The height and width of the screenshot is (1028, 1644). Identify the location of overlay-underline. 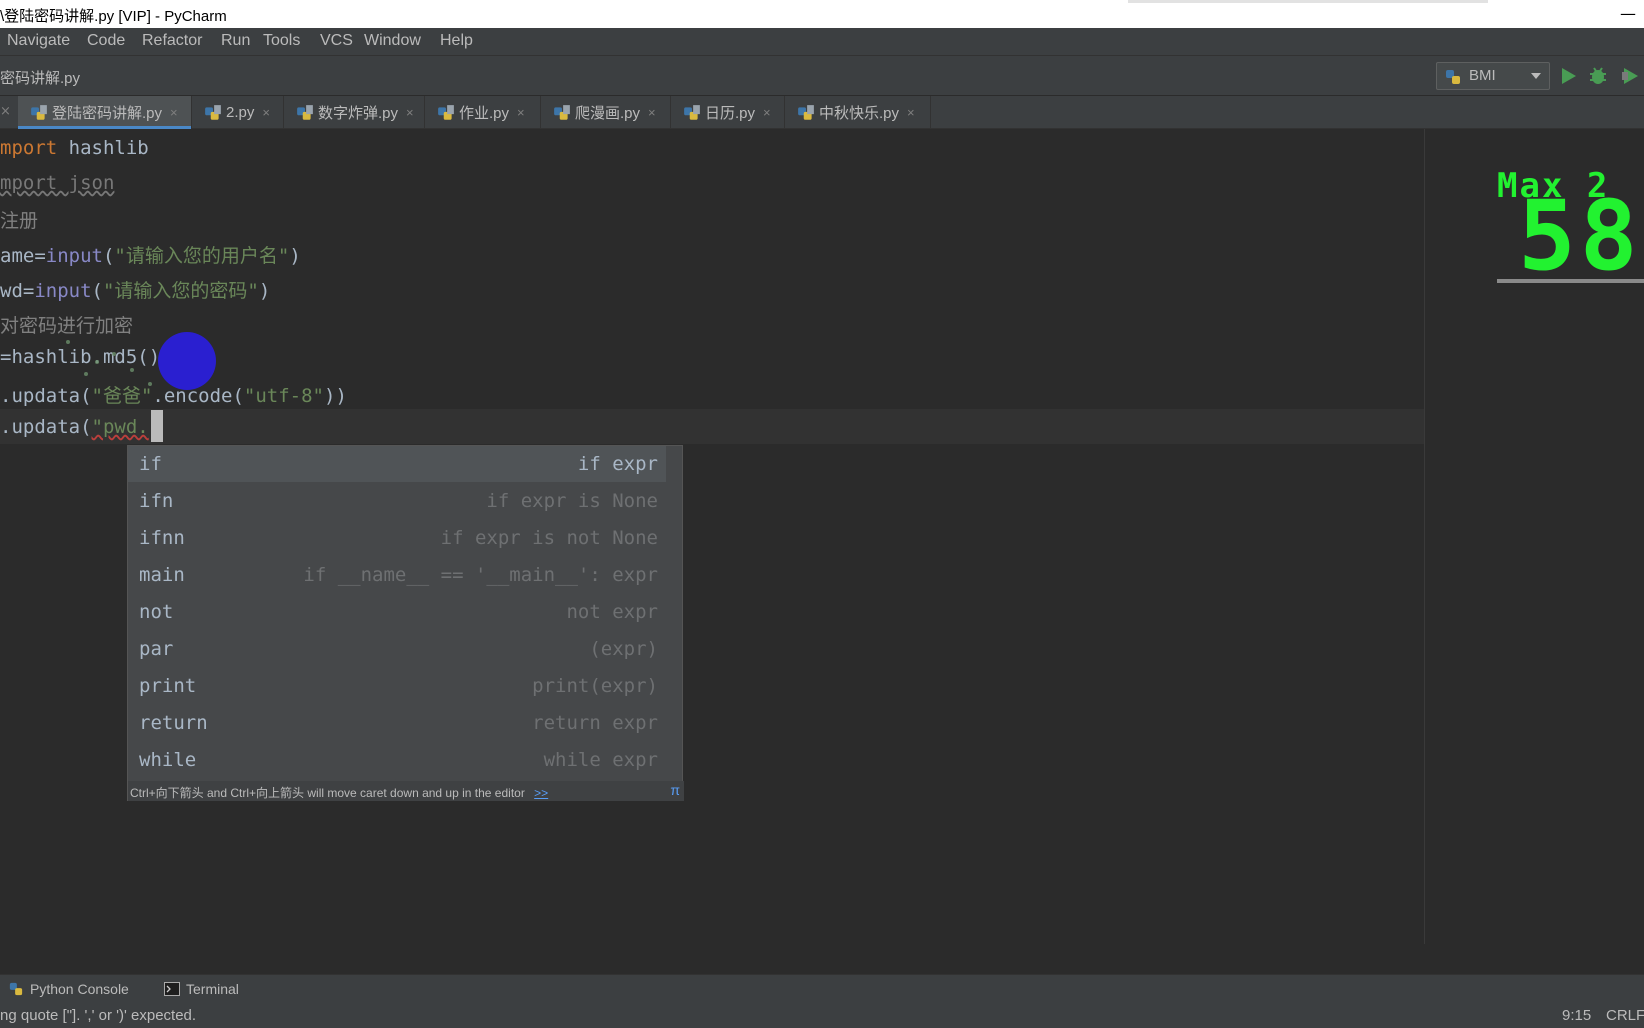
(1570, 281).